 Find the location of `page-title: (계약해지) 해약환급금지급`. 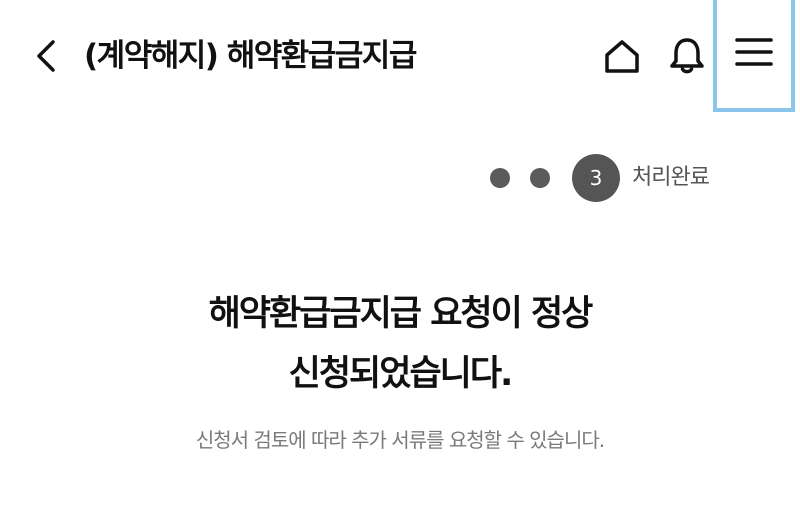

page-title: (계약해지) 해약환급금지급 is located at coordinates (250, 56).